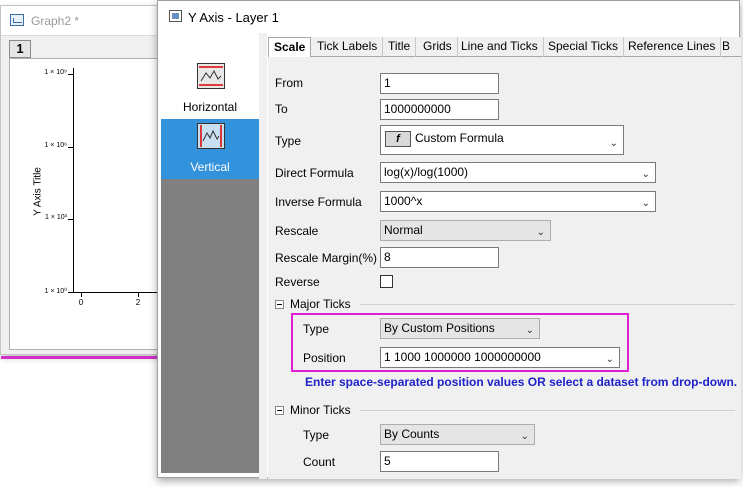 The width and height of the screenshot is (743, 487). Describe the element at coordinates (460, 342) in the screenshot. I see `major-ticks-highlight-box` at that location.